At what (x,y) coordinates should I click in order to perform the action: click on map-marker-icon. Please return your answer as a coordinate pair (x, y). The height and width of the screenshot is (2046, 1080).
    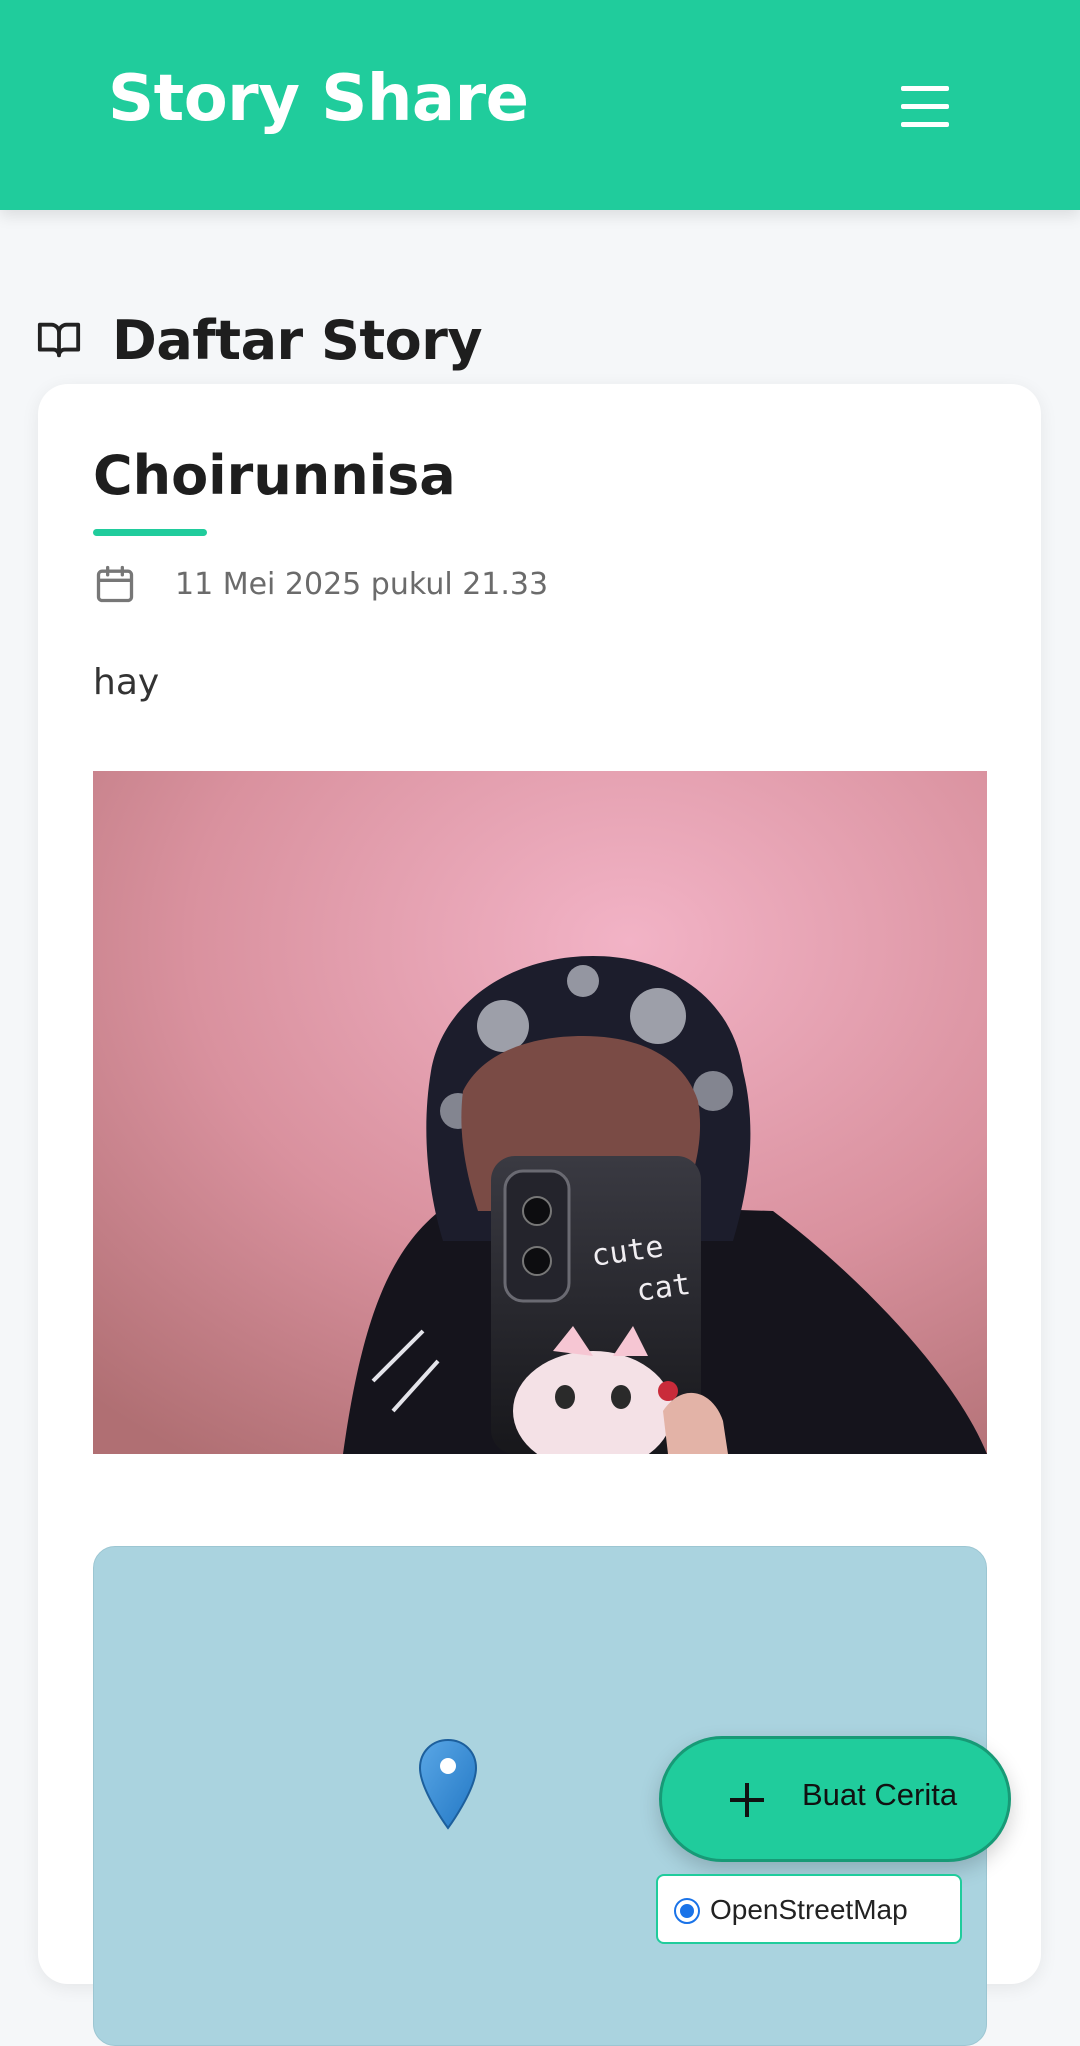
    Looking at the image, I should click on (448, 1784).